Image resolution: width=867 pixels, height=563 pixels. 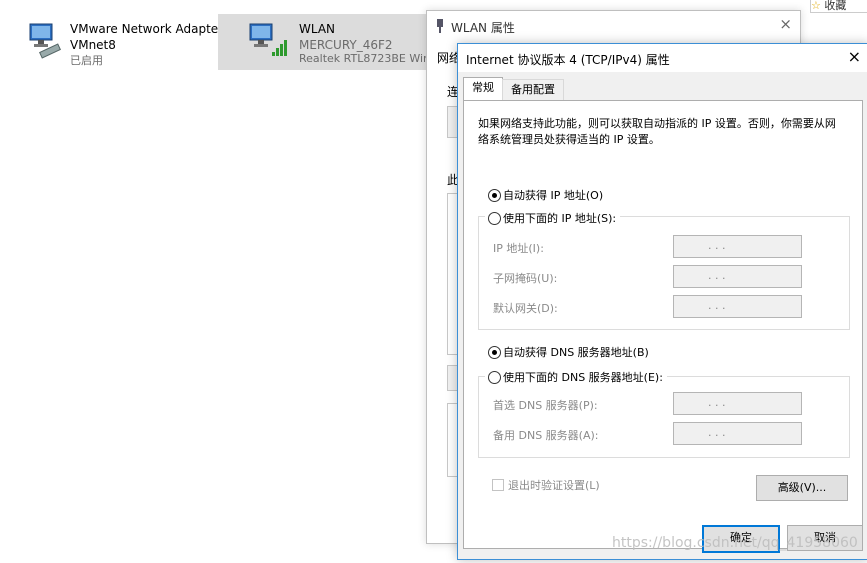 What do you see at coordinates (576, 352) in the screenshot?
I see `dns-auto-label: 自动获得 DNS 服务器地址(B)` at bounding box center [576, 352].